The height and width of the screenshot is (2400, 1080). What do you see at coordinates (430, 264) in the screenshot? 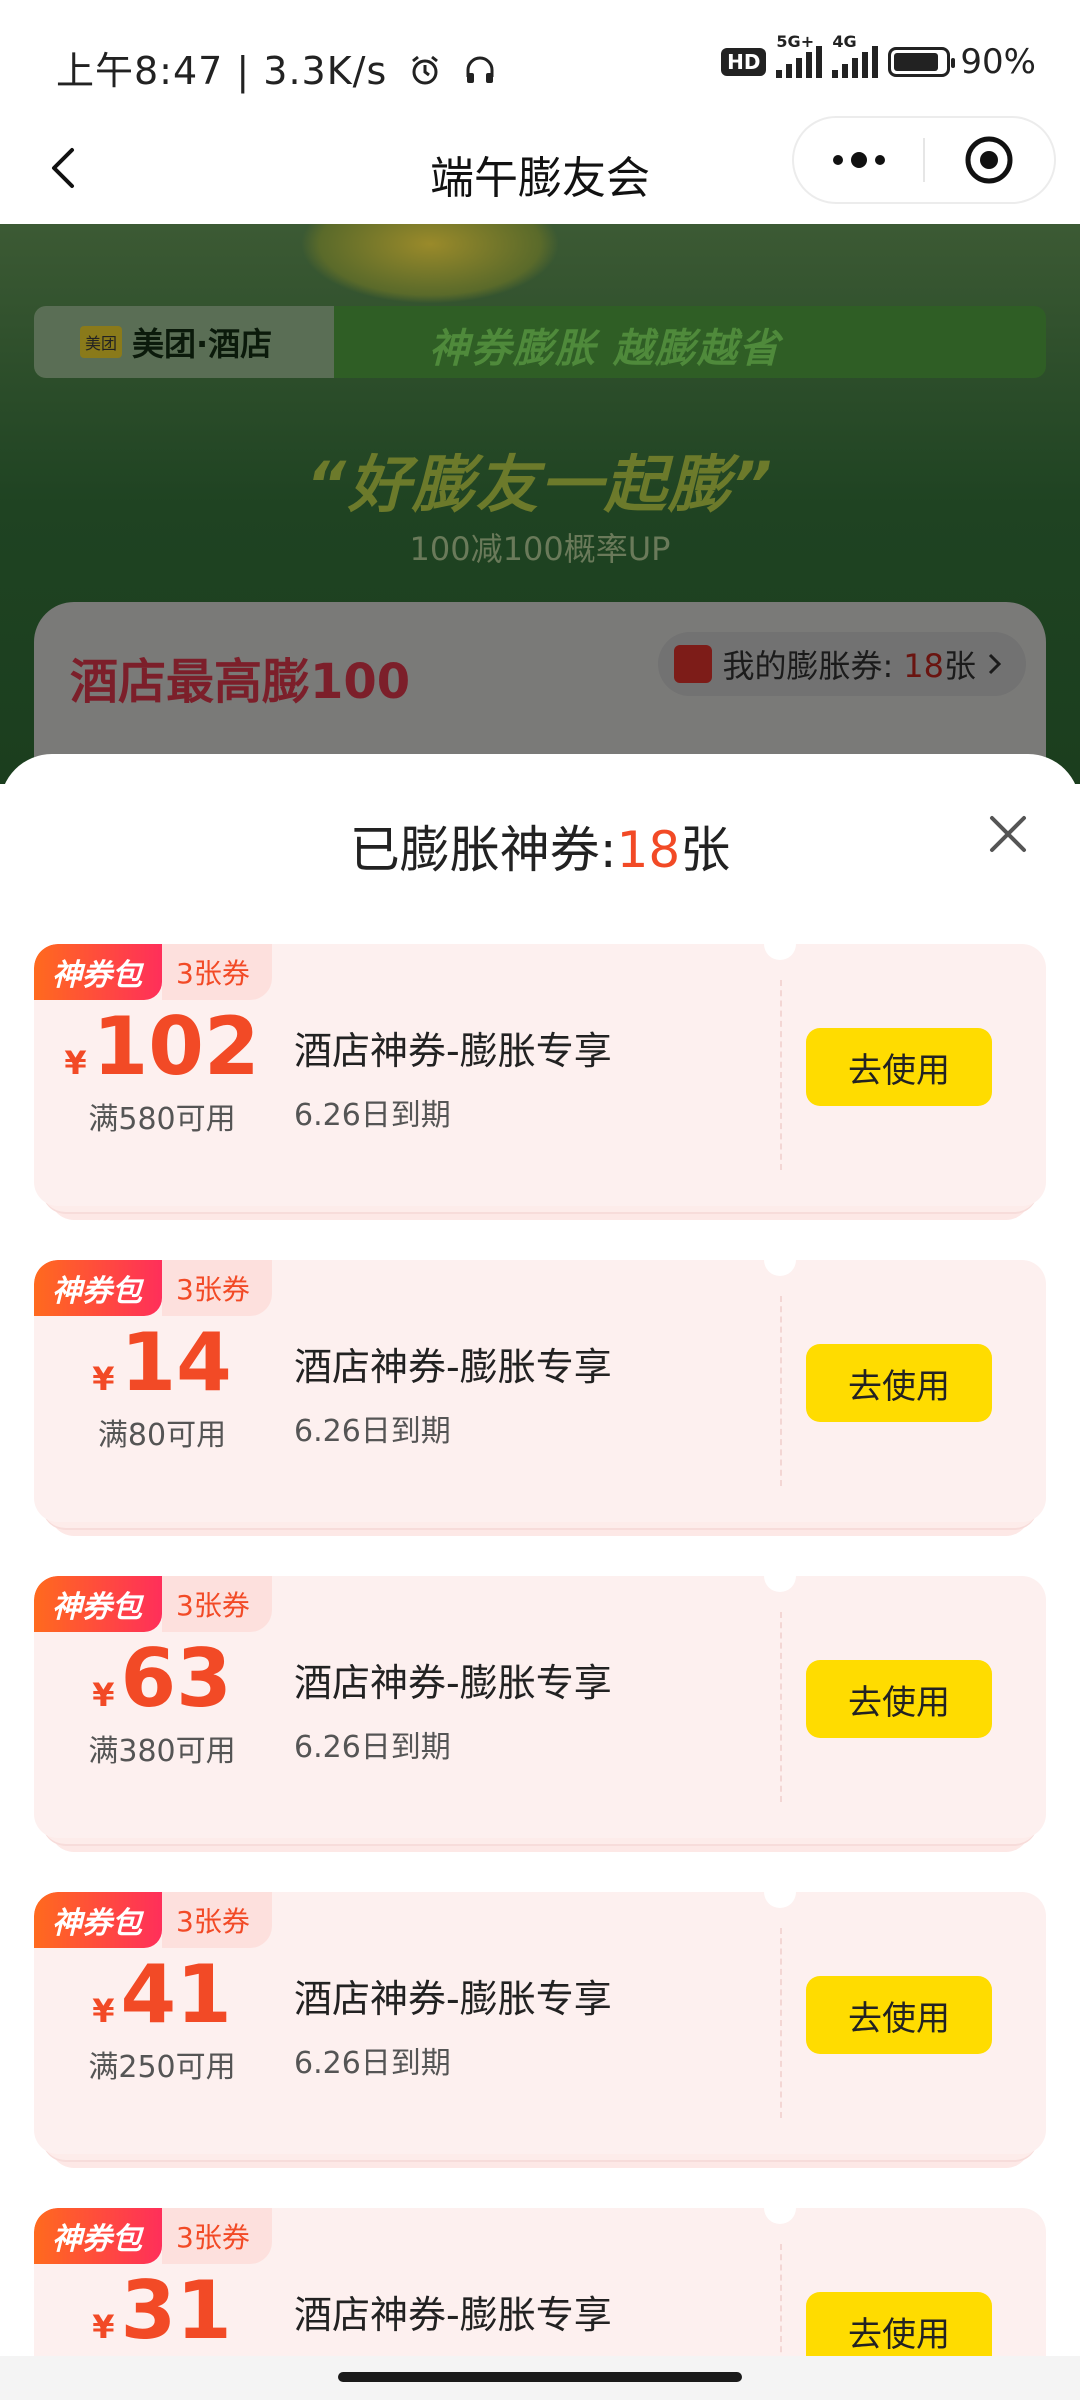
I see `banner-decoration` at bounding box center [430, 264].